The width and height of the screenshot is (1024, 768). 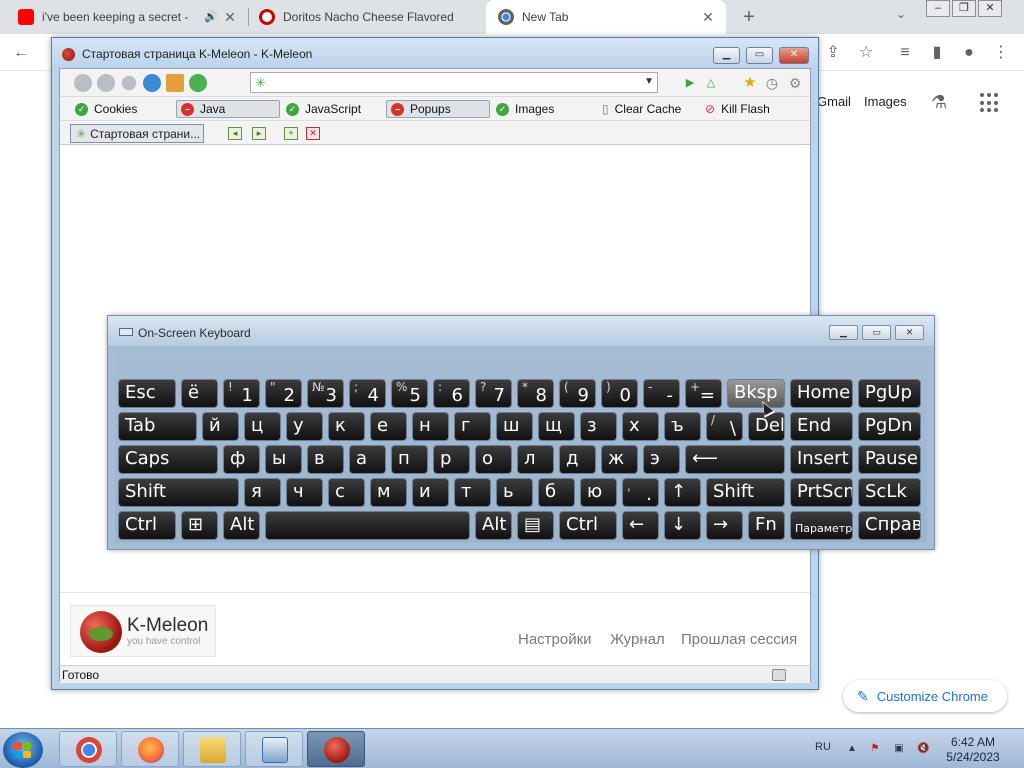 What do you see at coordinates (735, 109) in the screenshot?
I see `kill-flash-button: ⊘ Kill Flash` at bounding box center [735, 109].